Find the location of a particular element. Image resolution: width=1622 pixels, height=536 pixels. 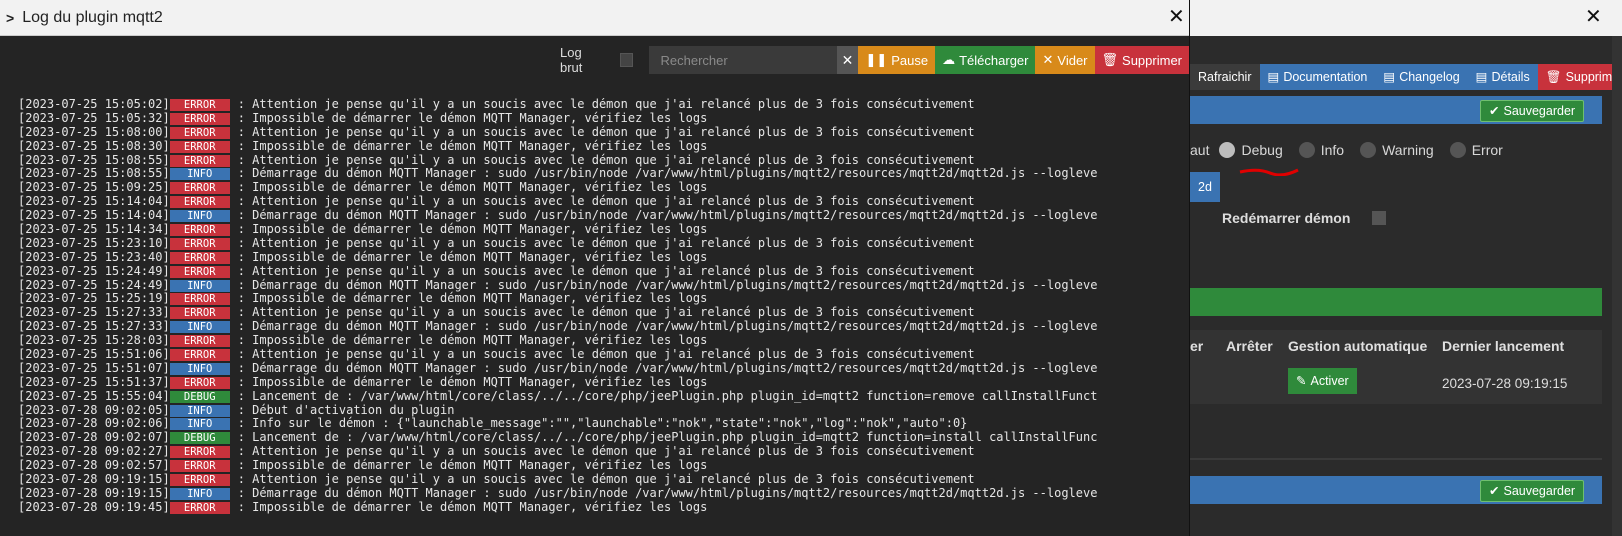

log-timestamp: [2023-07-25 15:08:00] is located at coordinates (94, 131).